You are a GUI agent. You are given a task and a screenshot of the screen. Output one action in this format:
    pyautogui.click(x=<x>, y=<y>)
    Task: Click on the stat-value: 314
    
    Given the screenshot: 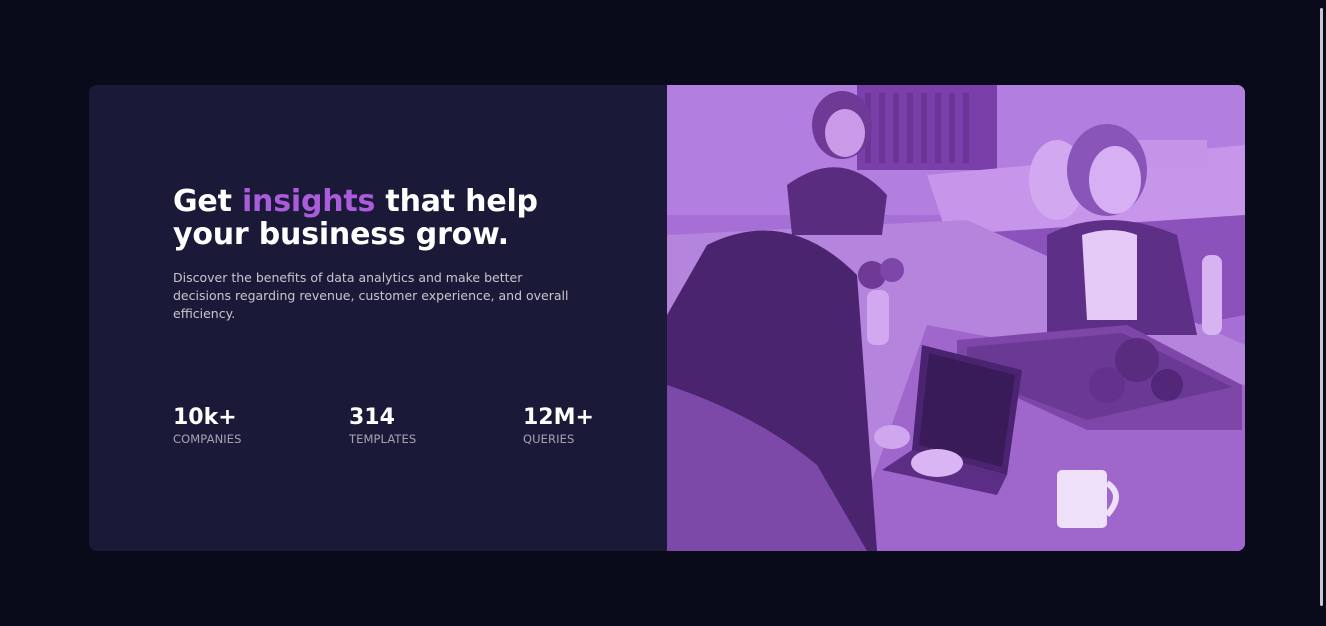 What is the action you would take?
    pyautogui.click(x=372, y=417)
    